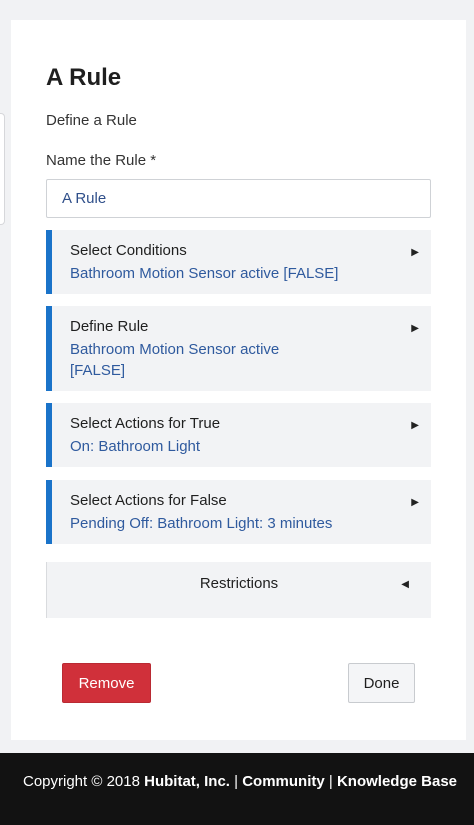  What do you see at coordinates (283, 781) in the screenshot?
I see `community-link: Community` at bounding box center [283, 781].